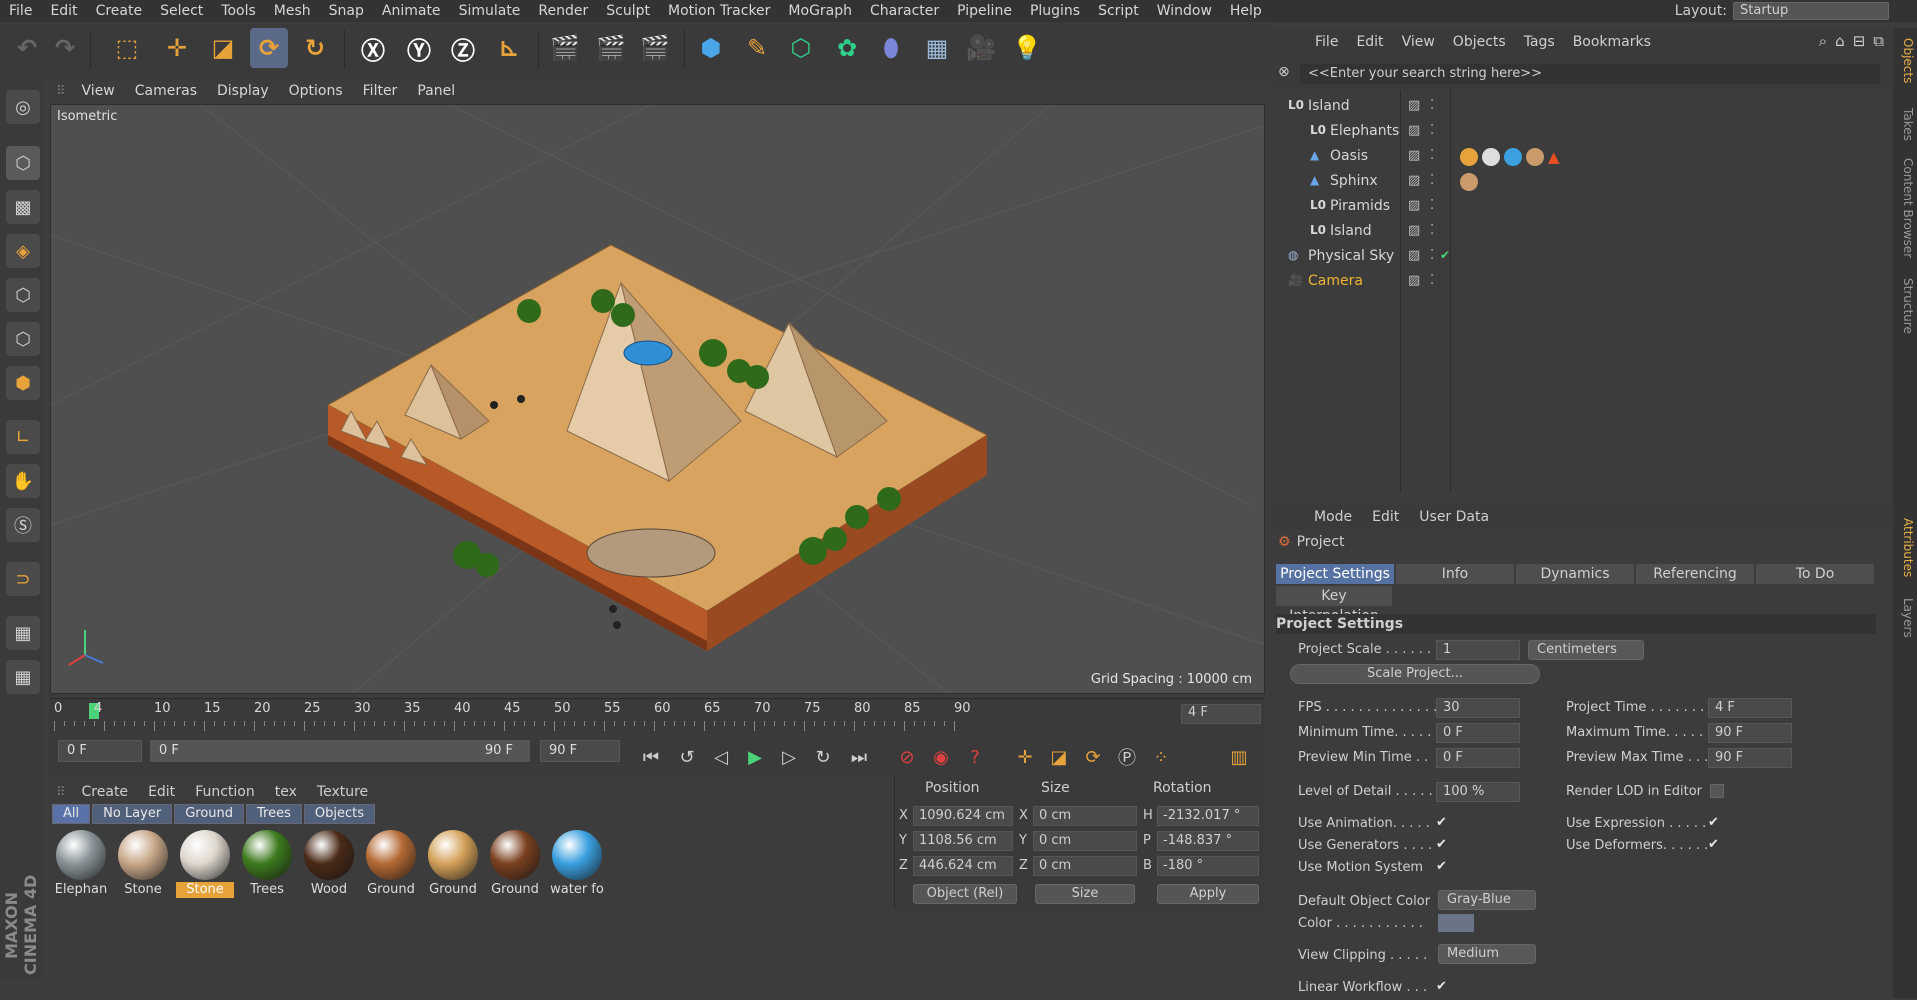  Describe the element at coordinates (490, 11) in the screenshot. I see `menu-simulate: Simulate` at that location.